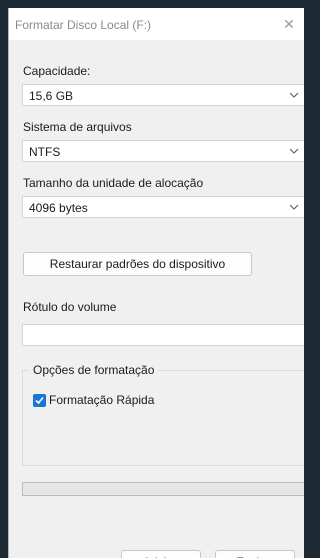  What do you see at coordinates (289, 24) in the screenshot?
I see `close-window-button: ✕` at bounding box center [289, 24].